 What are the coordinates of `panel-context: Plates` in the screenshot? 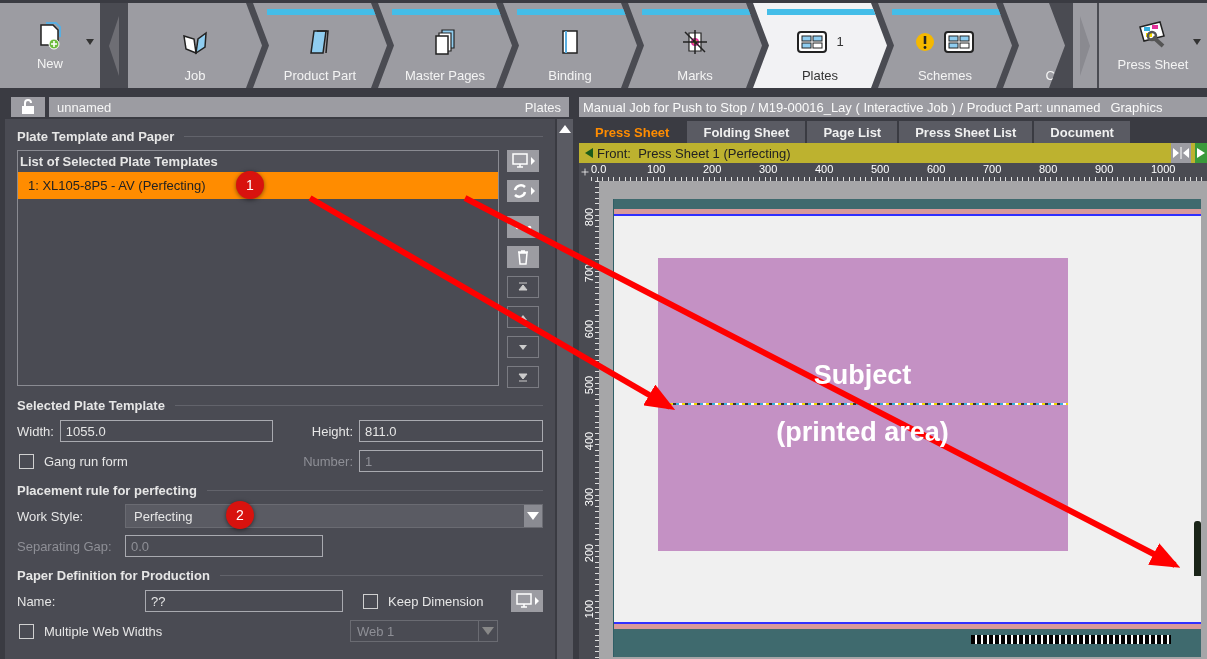 It's located at (542, 107).